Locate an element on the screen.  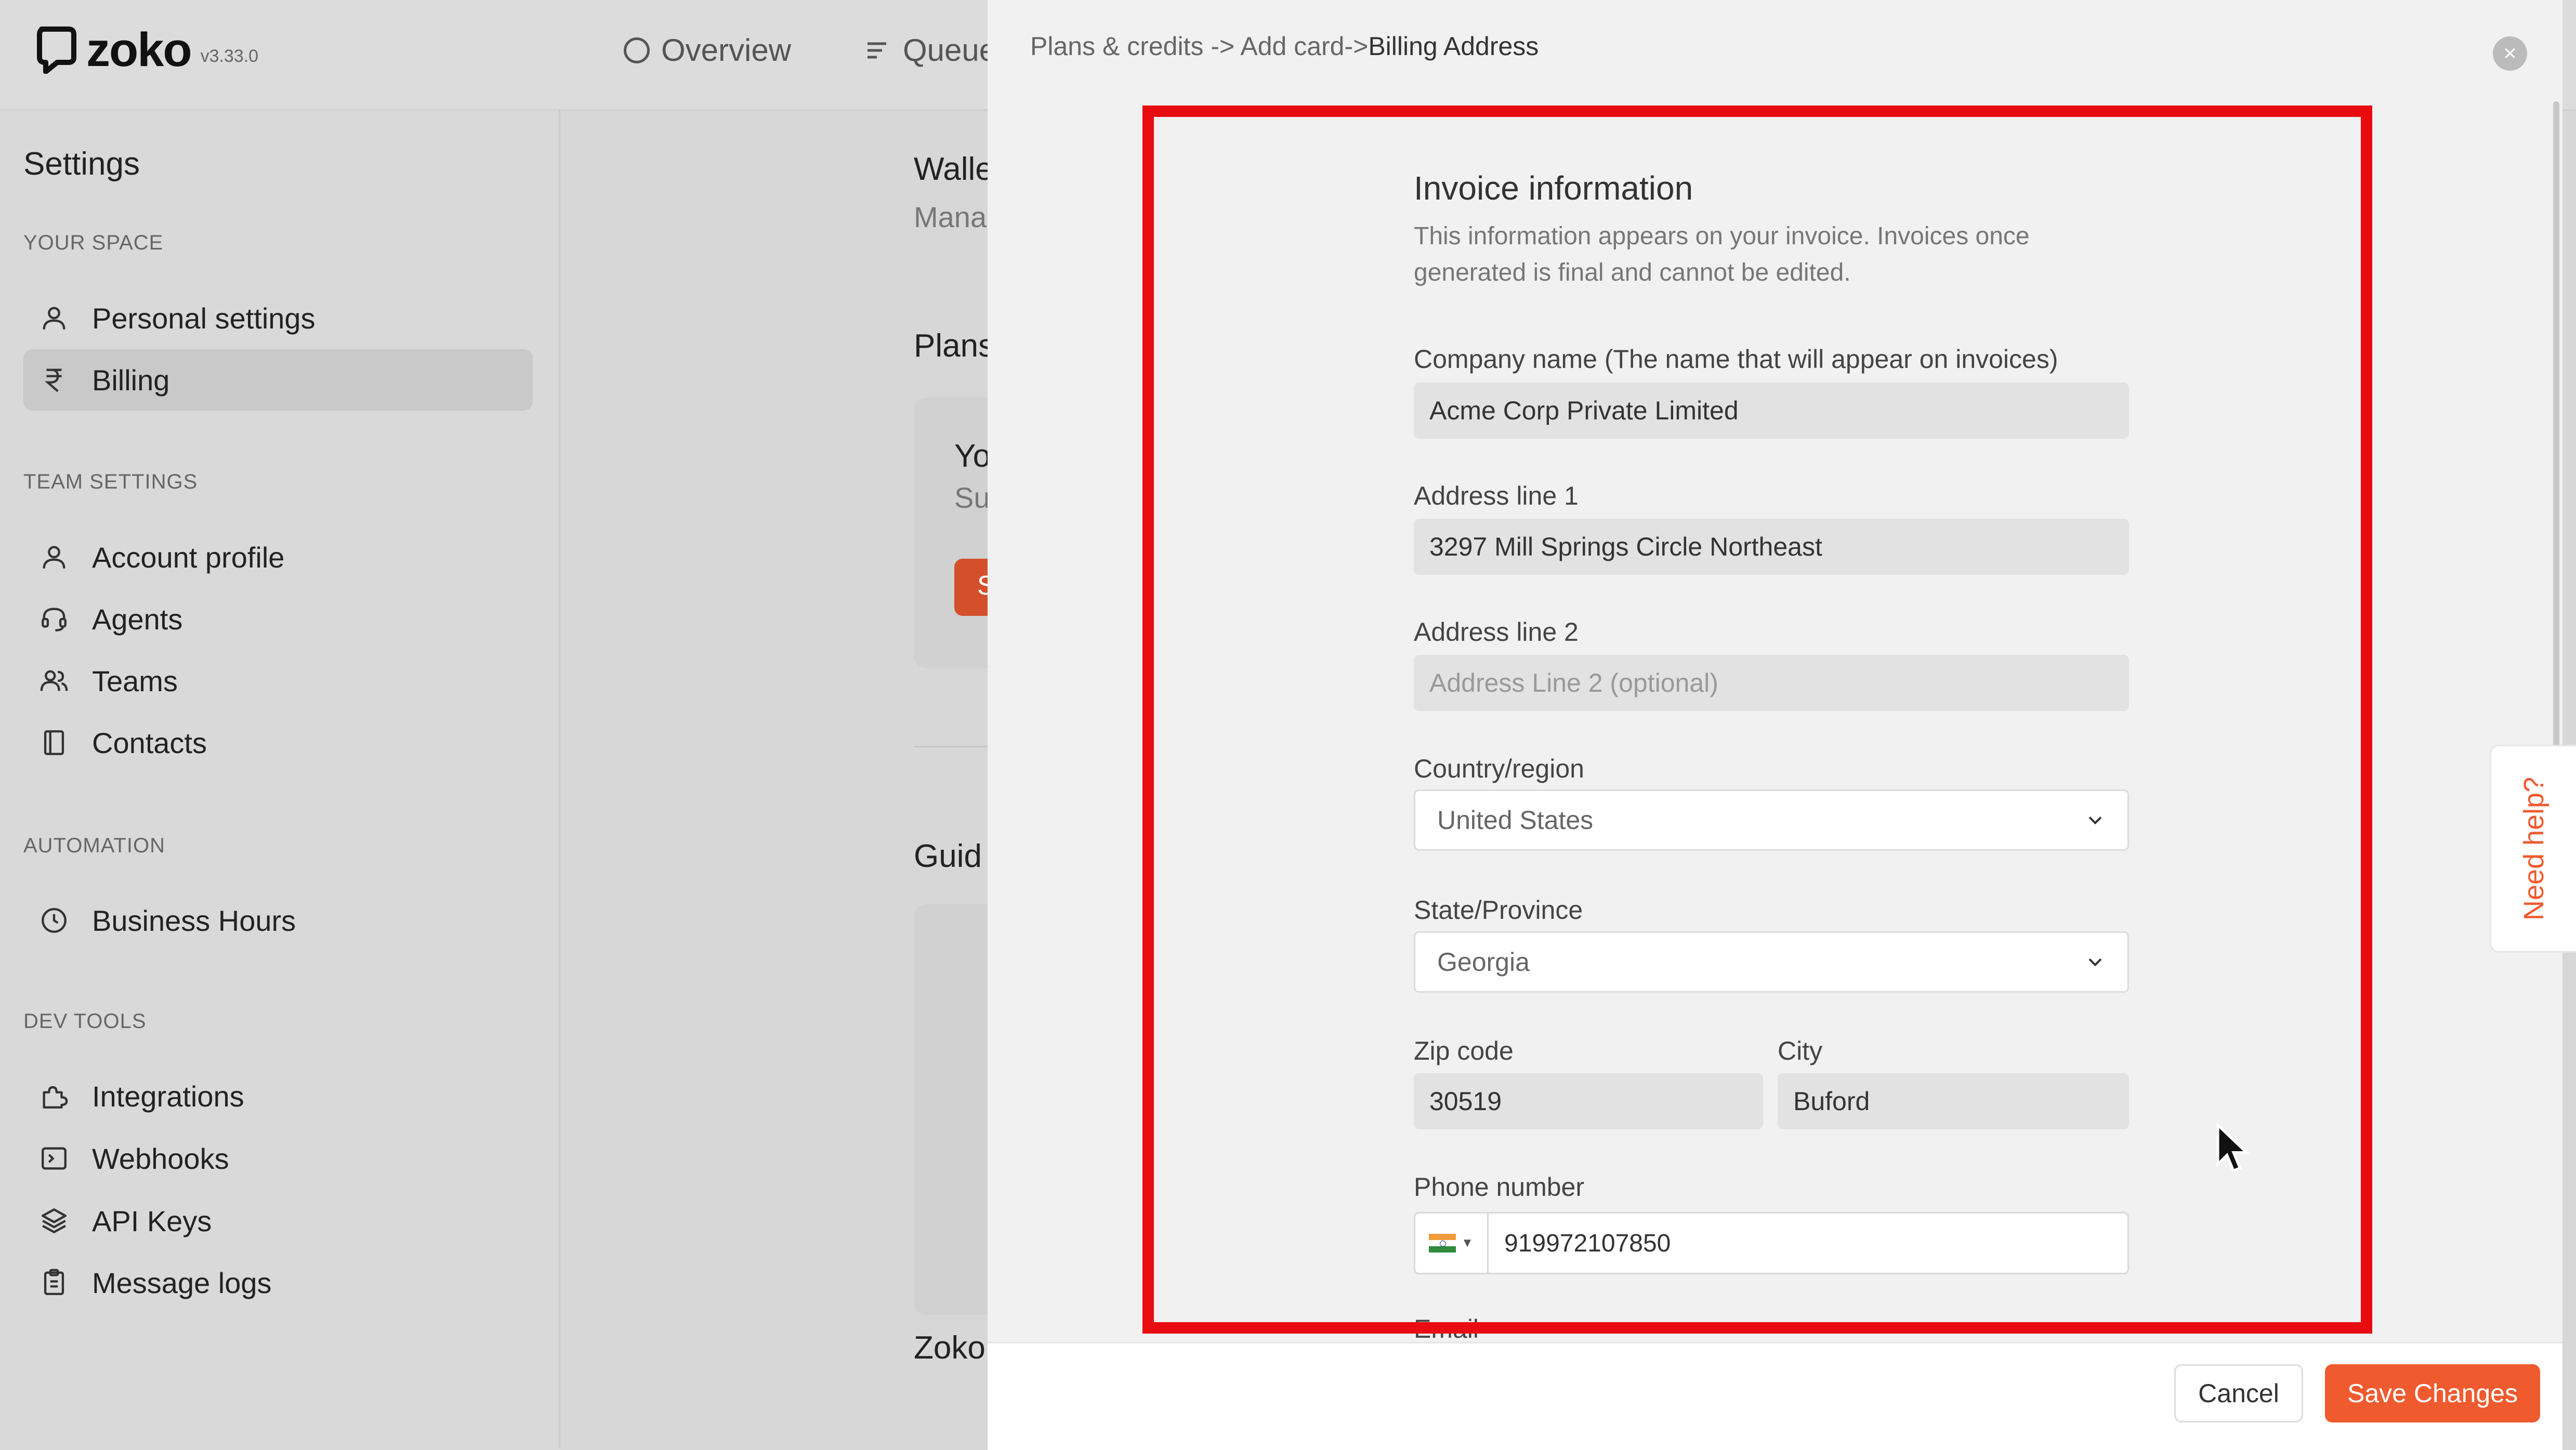
app-name: zoko is located at coordinates (139, 49).